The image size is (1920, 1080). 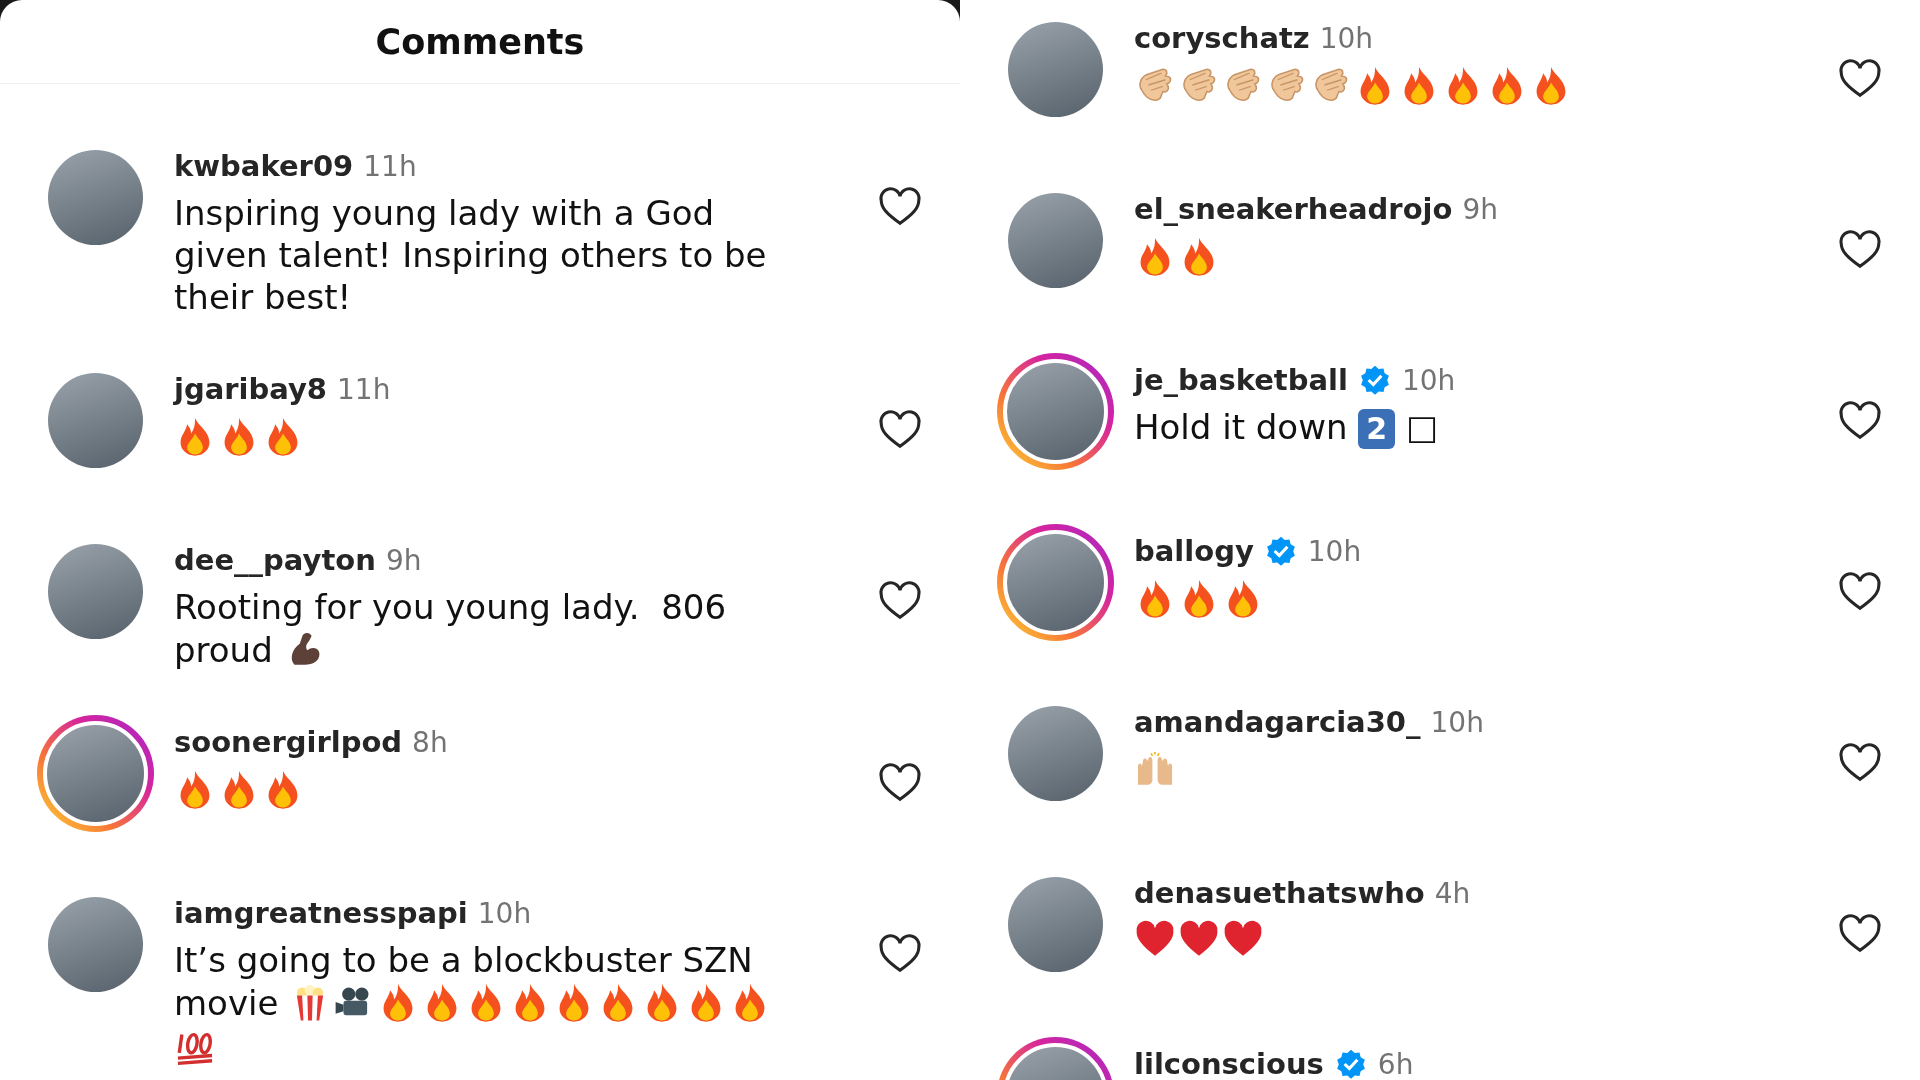 What do you see at coordinates (264, 166) in the screenshot?
I see `username: kwbaker09` at bounding box center [264, 166].